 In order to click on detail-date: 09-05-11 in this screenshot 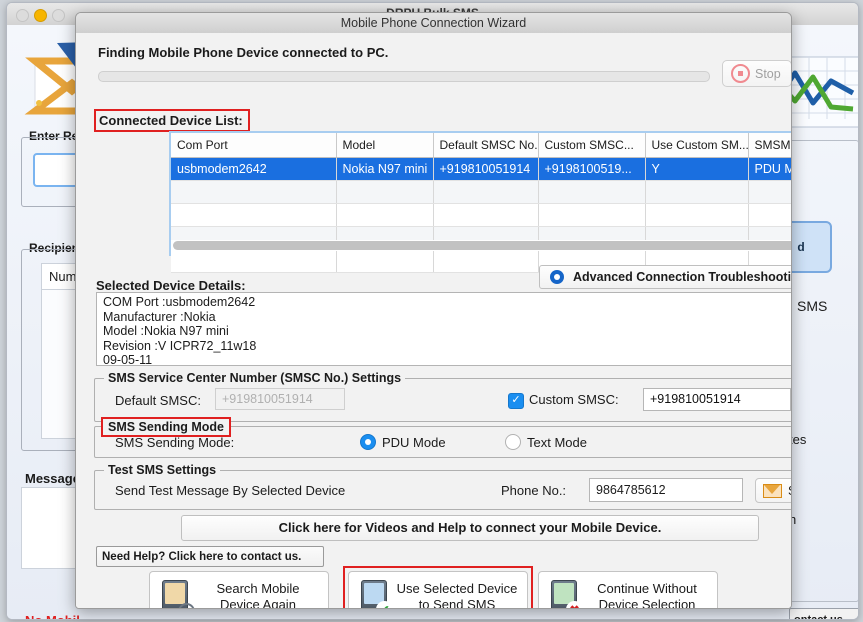, I will do `click(128, 359)`.